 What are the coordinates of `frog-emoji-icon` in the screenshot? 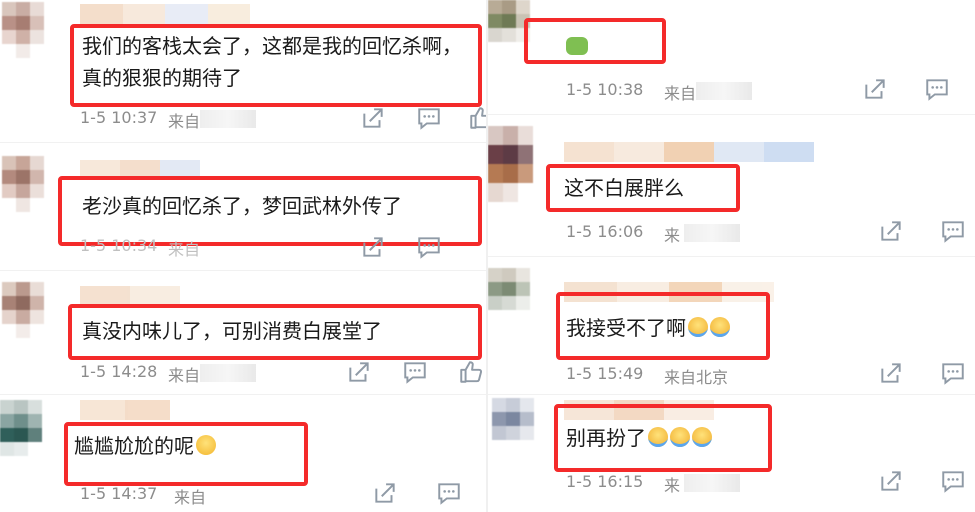 It's located at (577, 46).